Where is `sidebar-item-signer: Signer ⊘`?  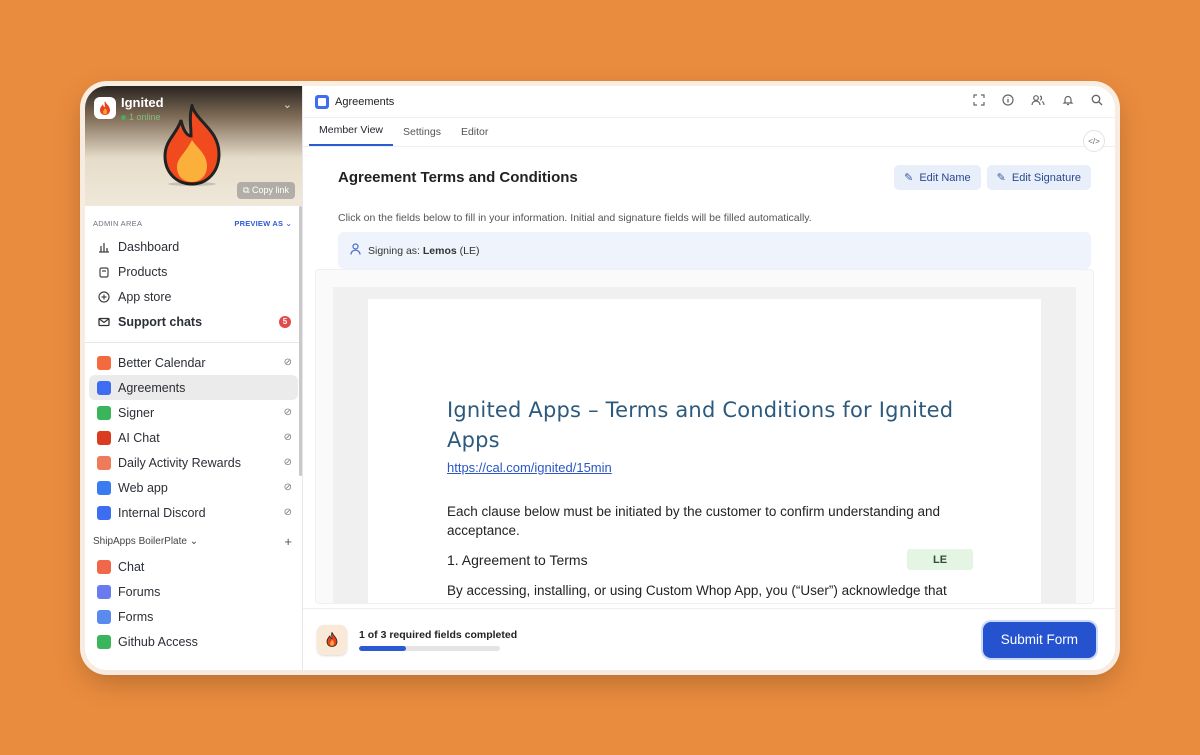 sidebar-item-signer: Signer ⊘ is located at coordinates (193, 412).